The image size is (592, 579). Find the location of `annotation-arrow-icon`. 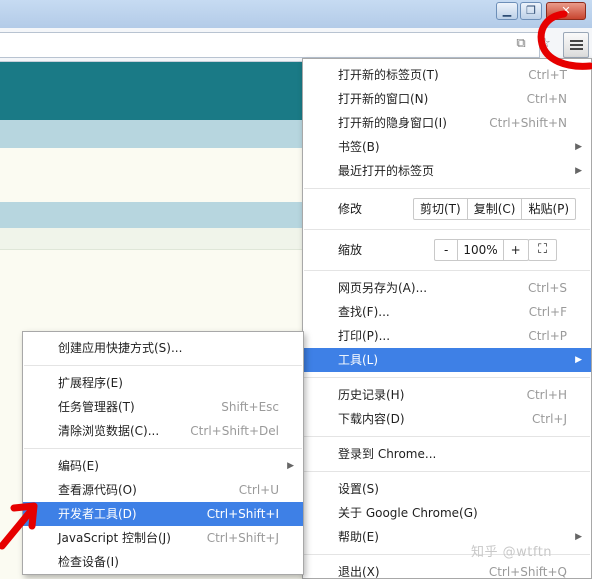

annotation-arrow-icon is located at coordinates (19, 526).